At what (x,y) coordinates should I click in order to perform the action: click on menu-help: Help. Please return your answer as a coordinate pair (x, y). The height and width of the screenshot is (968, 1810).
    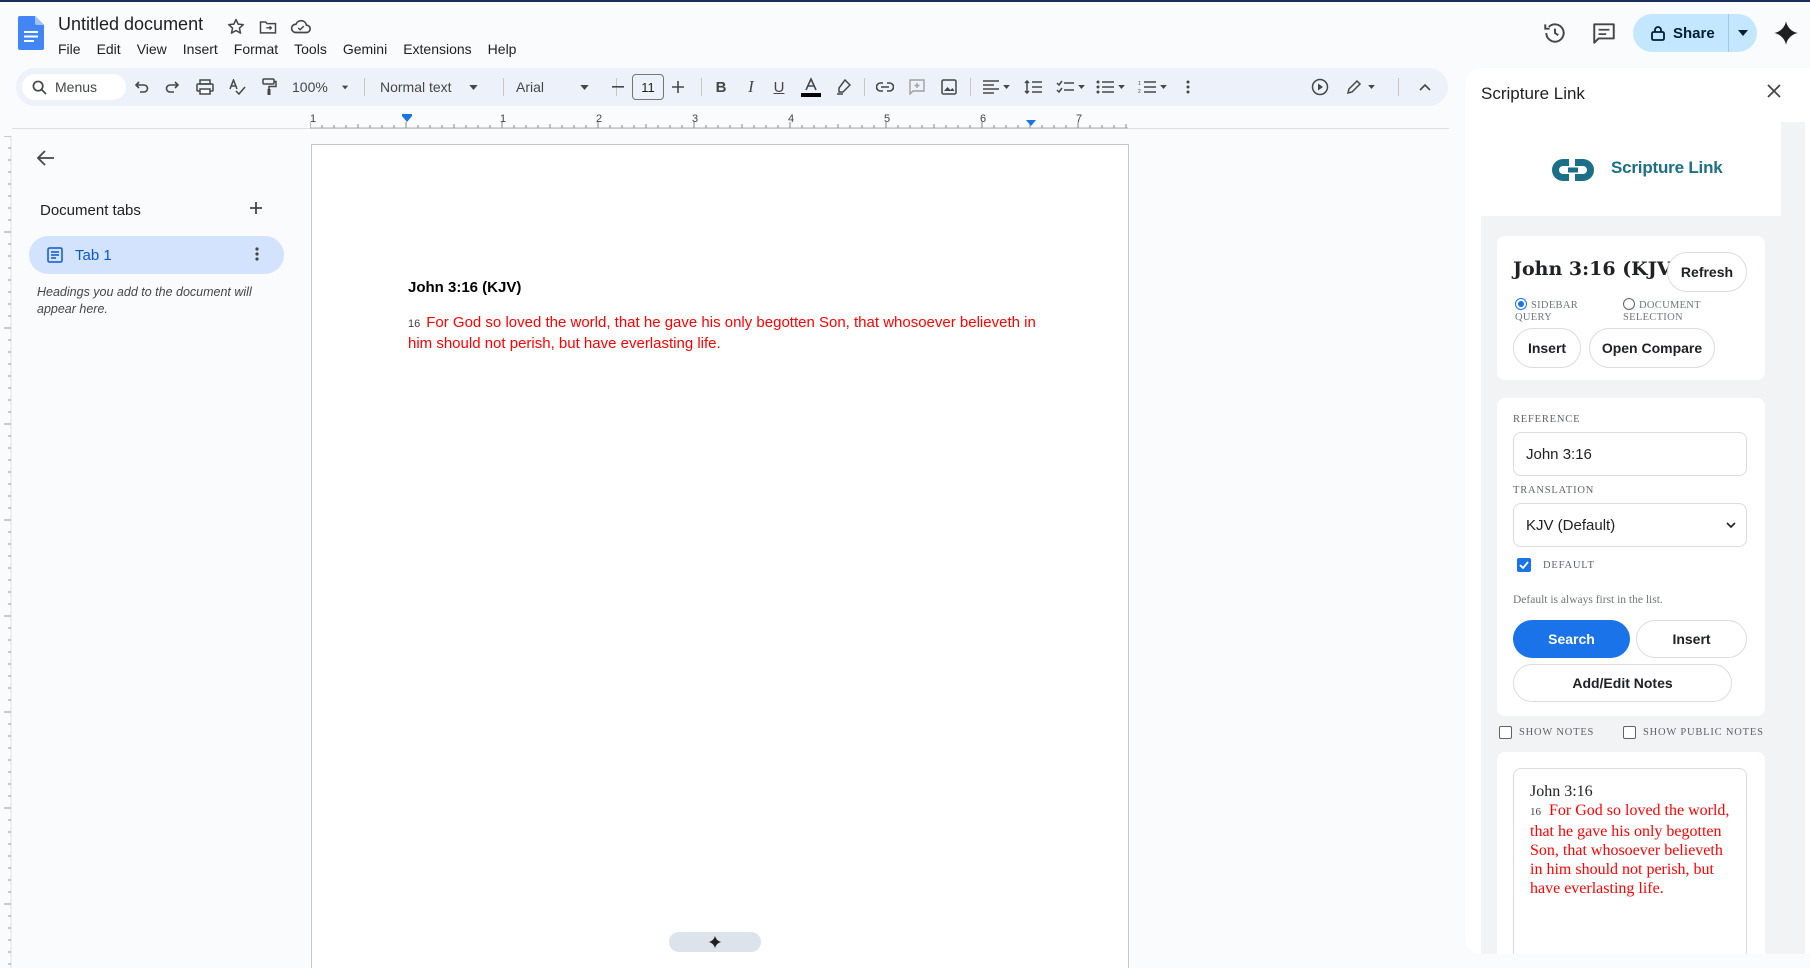
    Looking at the image, I should click on (502, 49).